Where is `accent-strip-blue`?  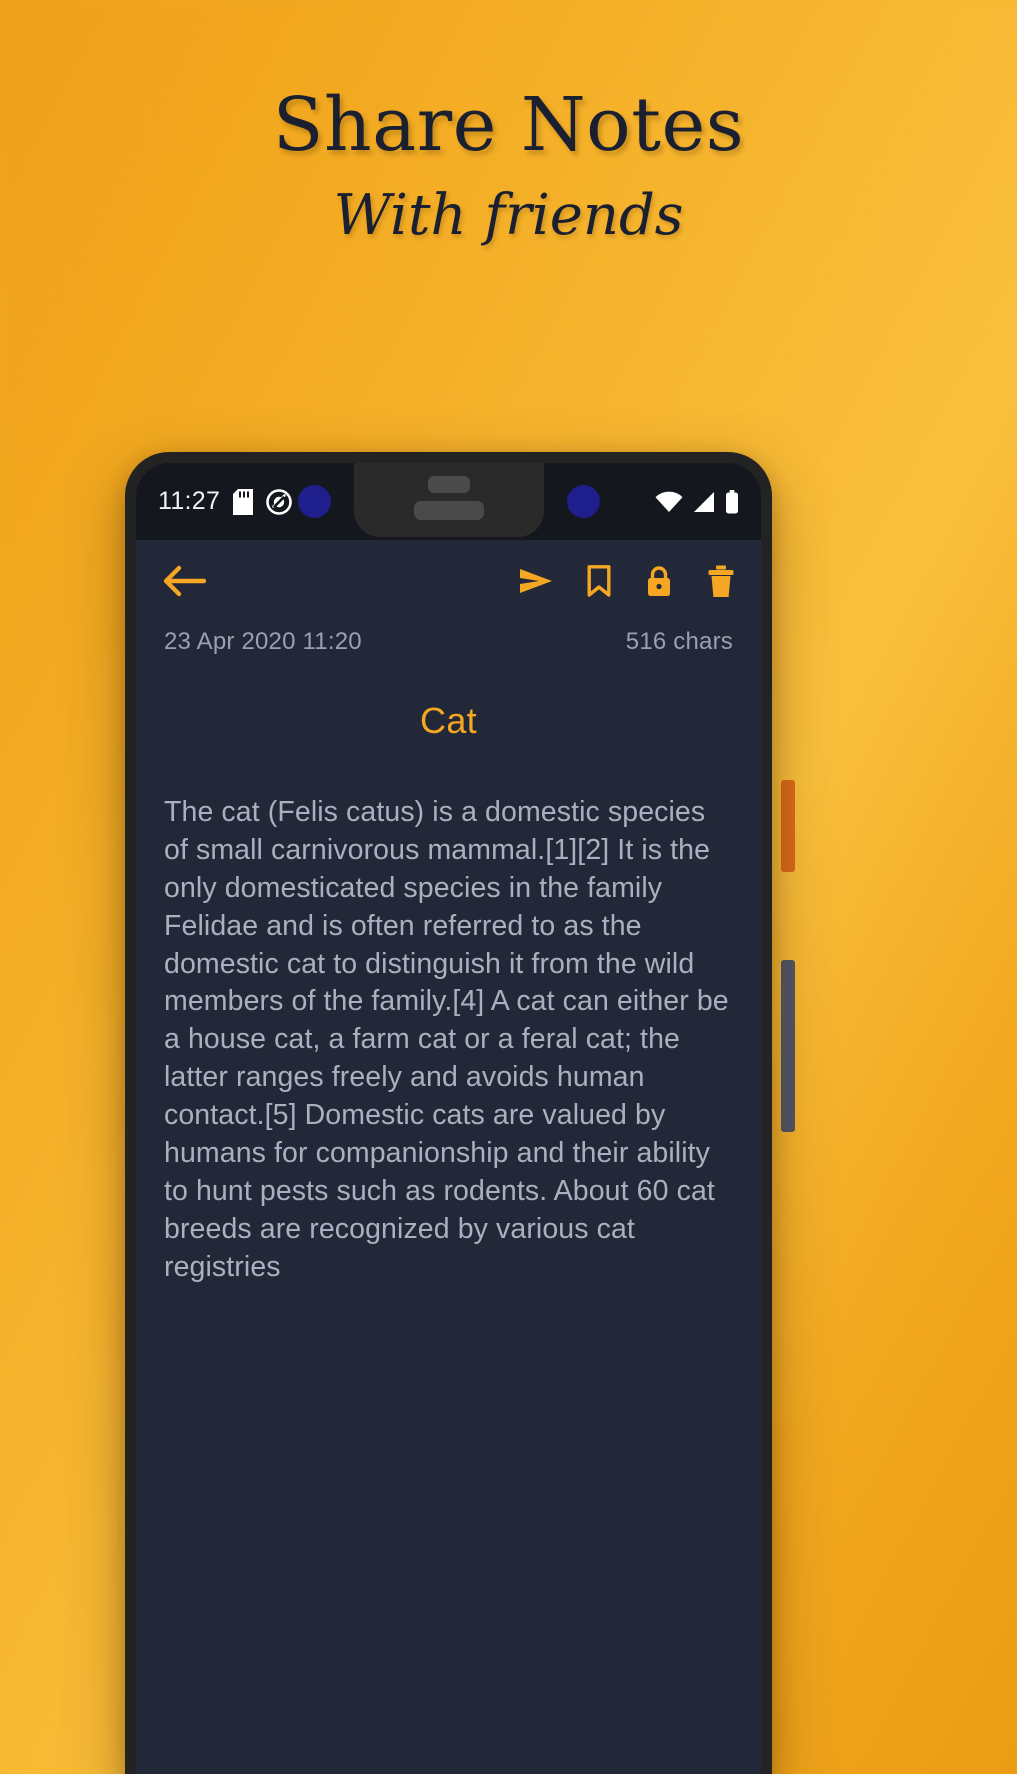 accent-strip-blue is located at coordinates (788, 1046).